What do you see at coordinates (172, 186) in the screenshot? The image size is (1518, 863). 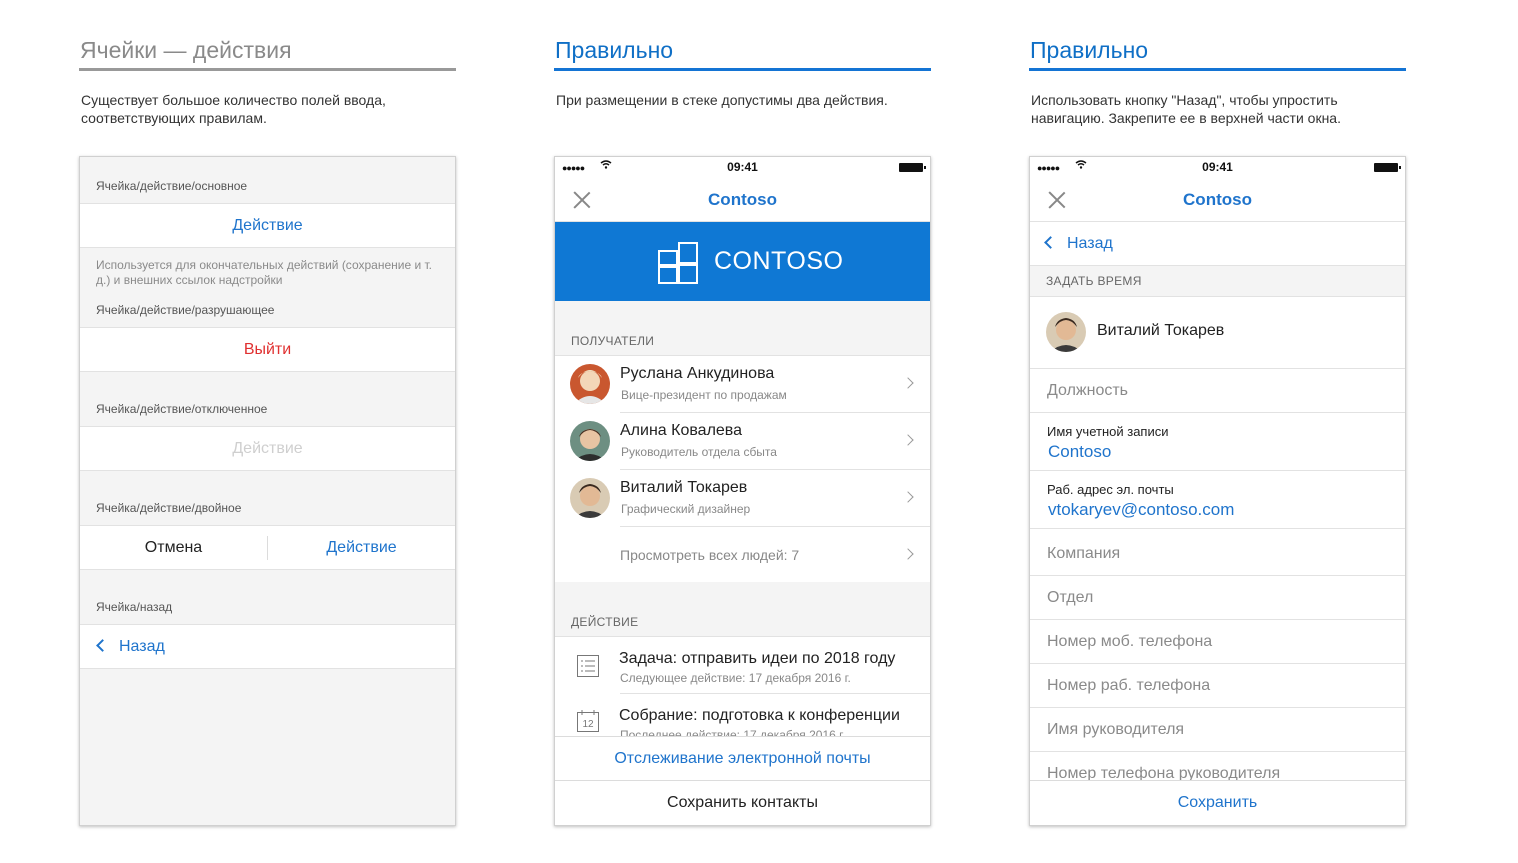 I see `primary-group-label: Ячейка/действие/основное` at bounding box center [172, 186].